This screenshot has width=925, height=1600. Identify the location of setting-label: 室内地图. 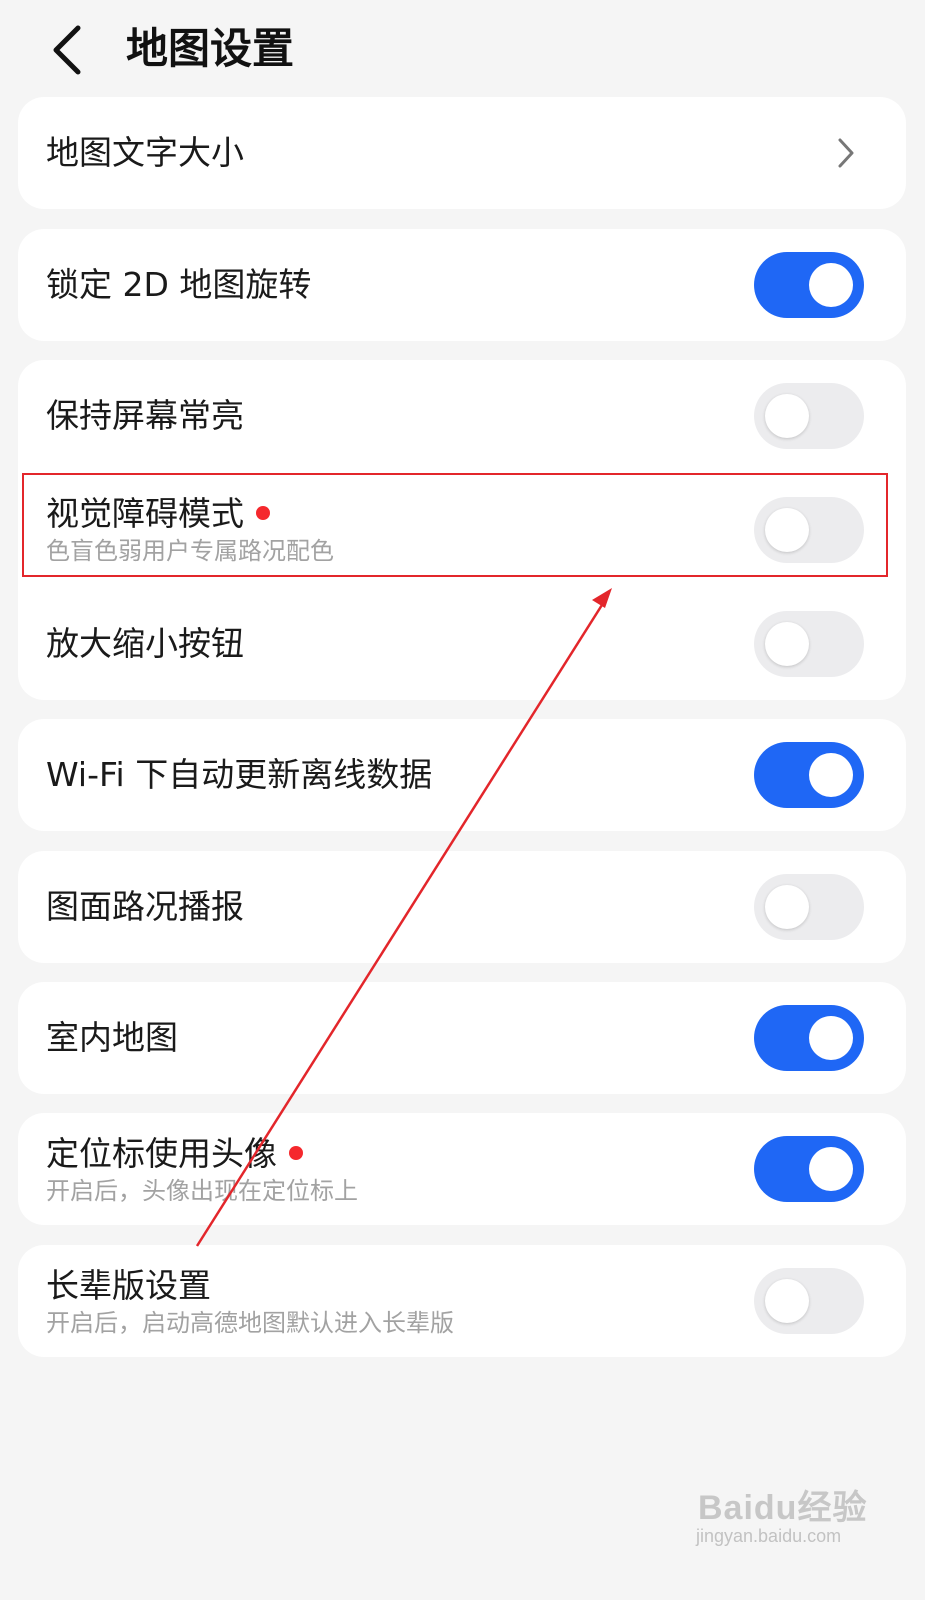
(112, 1037).